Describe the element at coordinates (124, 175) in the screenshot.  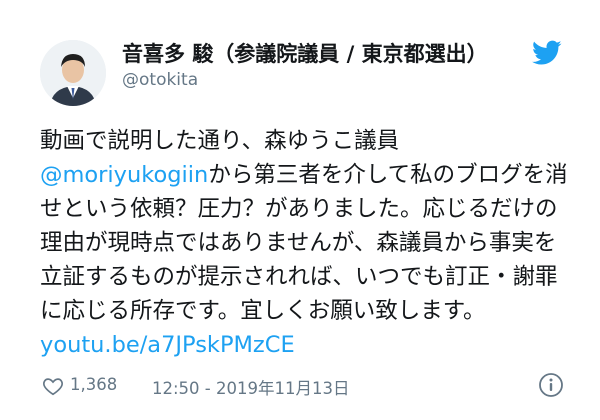
I see `mention-link: @moriyukogiin` at that location.